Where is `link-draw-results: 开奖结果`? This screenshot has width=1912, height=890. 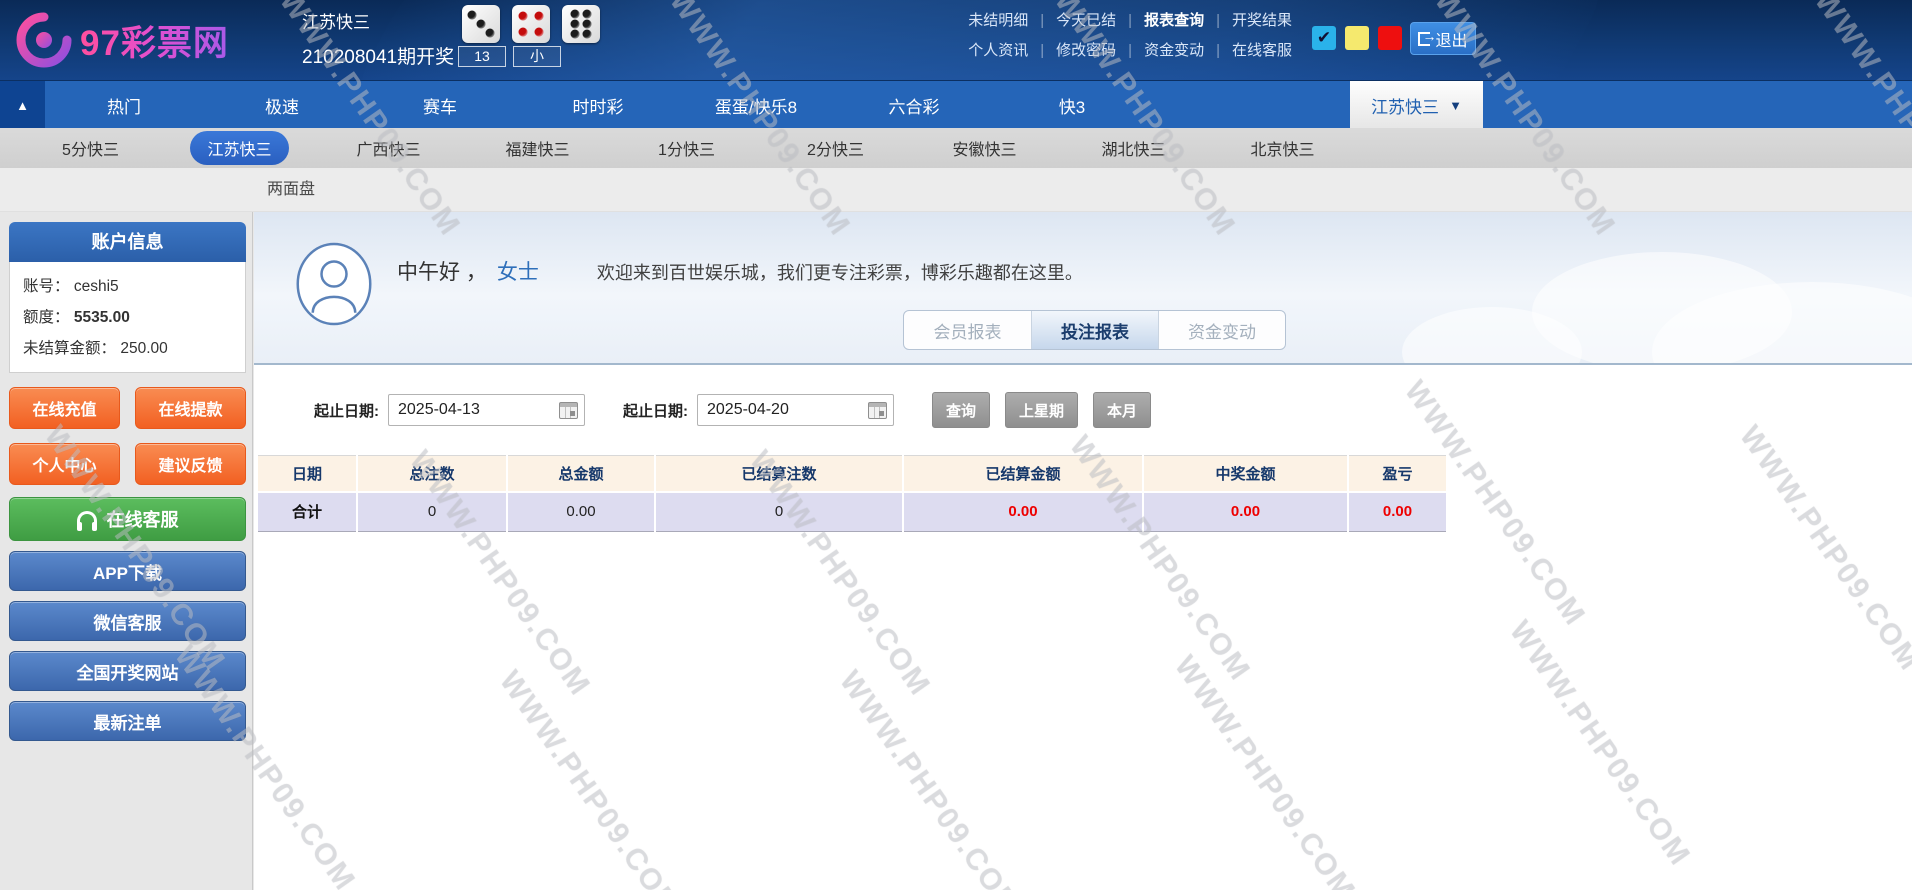 link-draw-results: 开奖结果 is located at coordinates (1262, 20).